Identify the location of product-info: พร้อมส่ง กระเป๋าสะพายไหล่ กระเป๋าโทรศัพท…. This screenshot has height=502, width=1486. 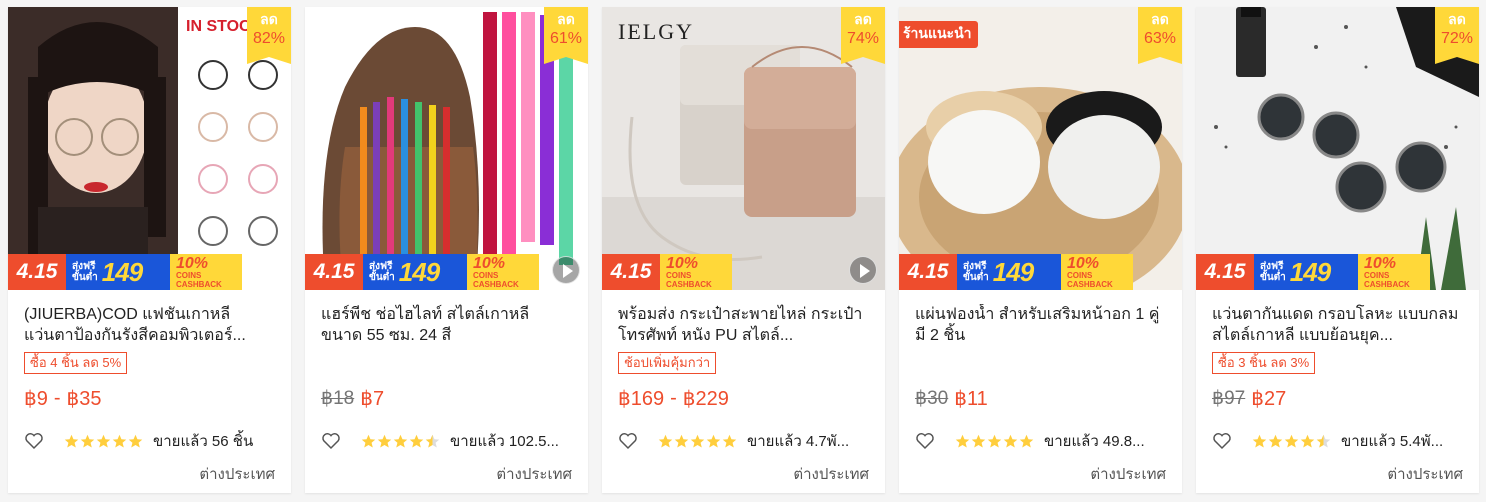
(743, 388).